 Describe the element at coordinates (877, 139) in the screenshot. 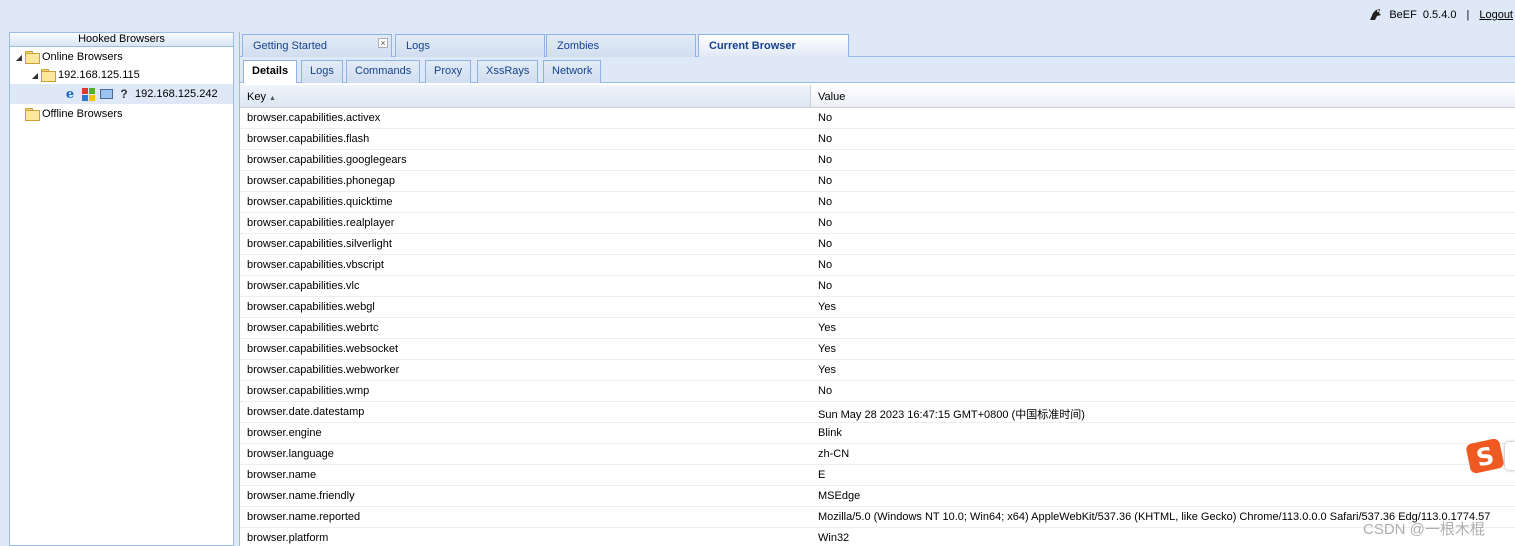

I see `table-row: browser.capabilities.flash No` at that location.